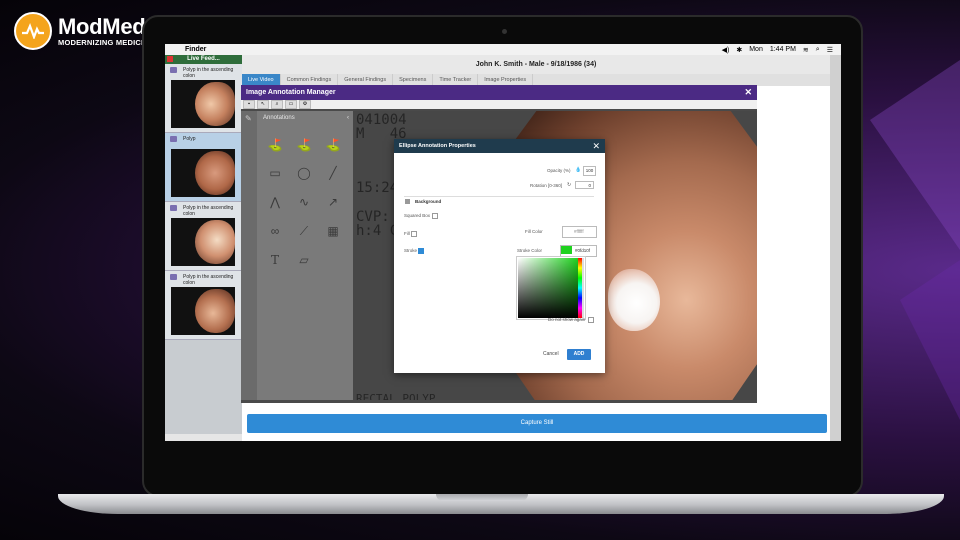 Image resolution: width=960 pixels, height=540 pixels. Describe the element at coordinates (536, 64) in the screenshot. I see `patient-header: John K. Smith - Male - 9/18/1986 (34)` at that location.